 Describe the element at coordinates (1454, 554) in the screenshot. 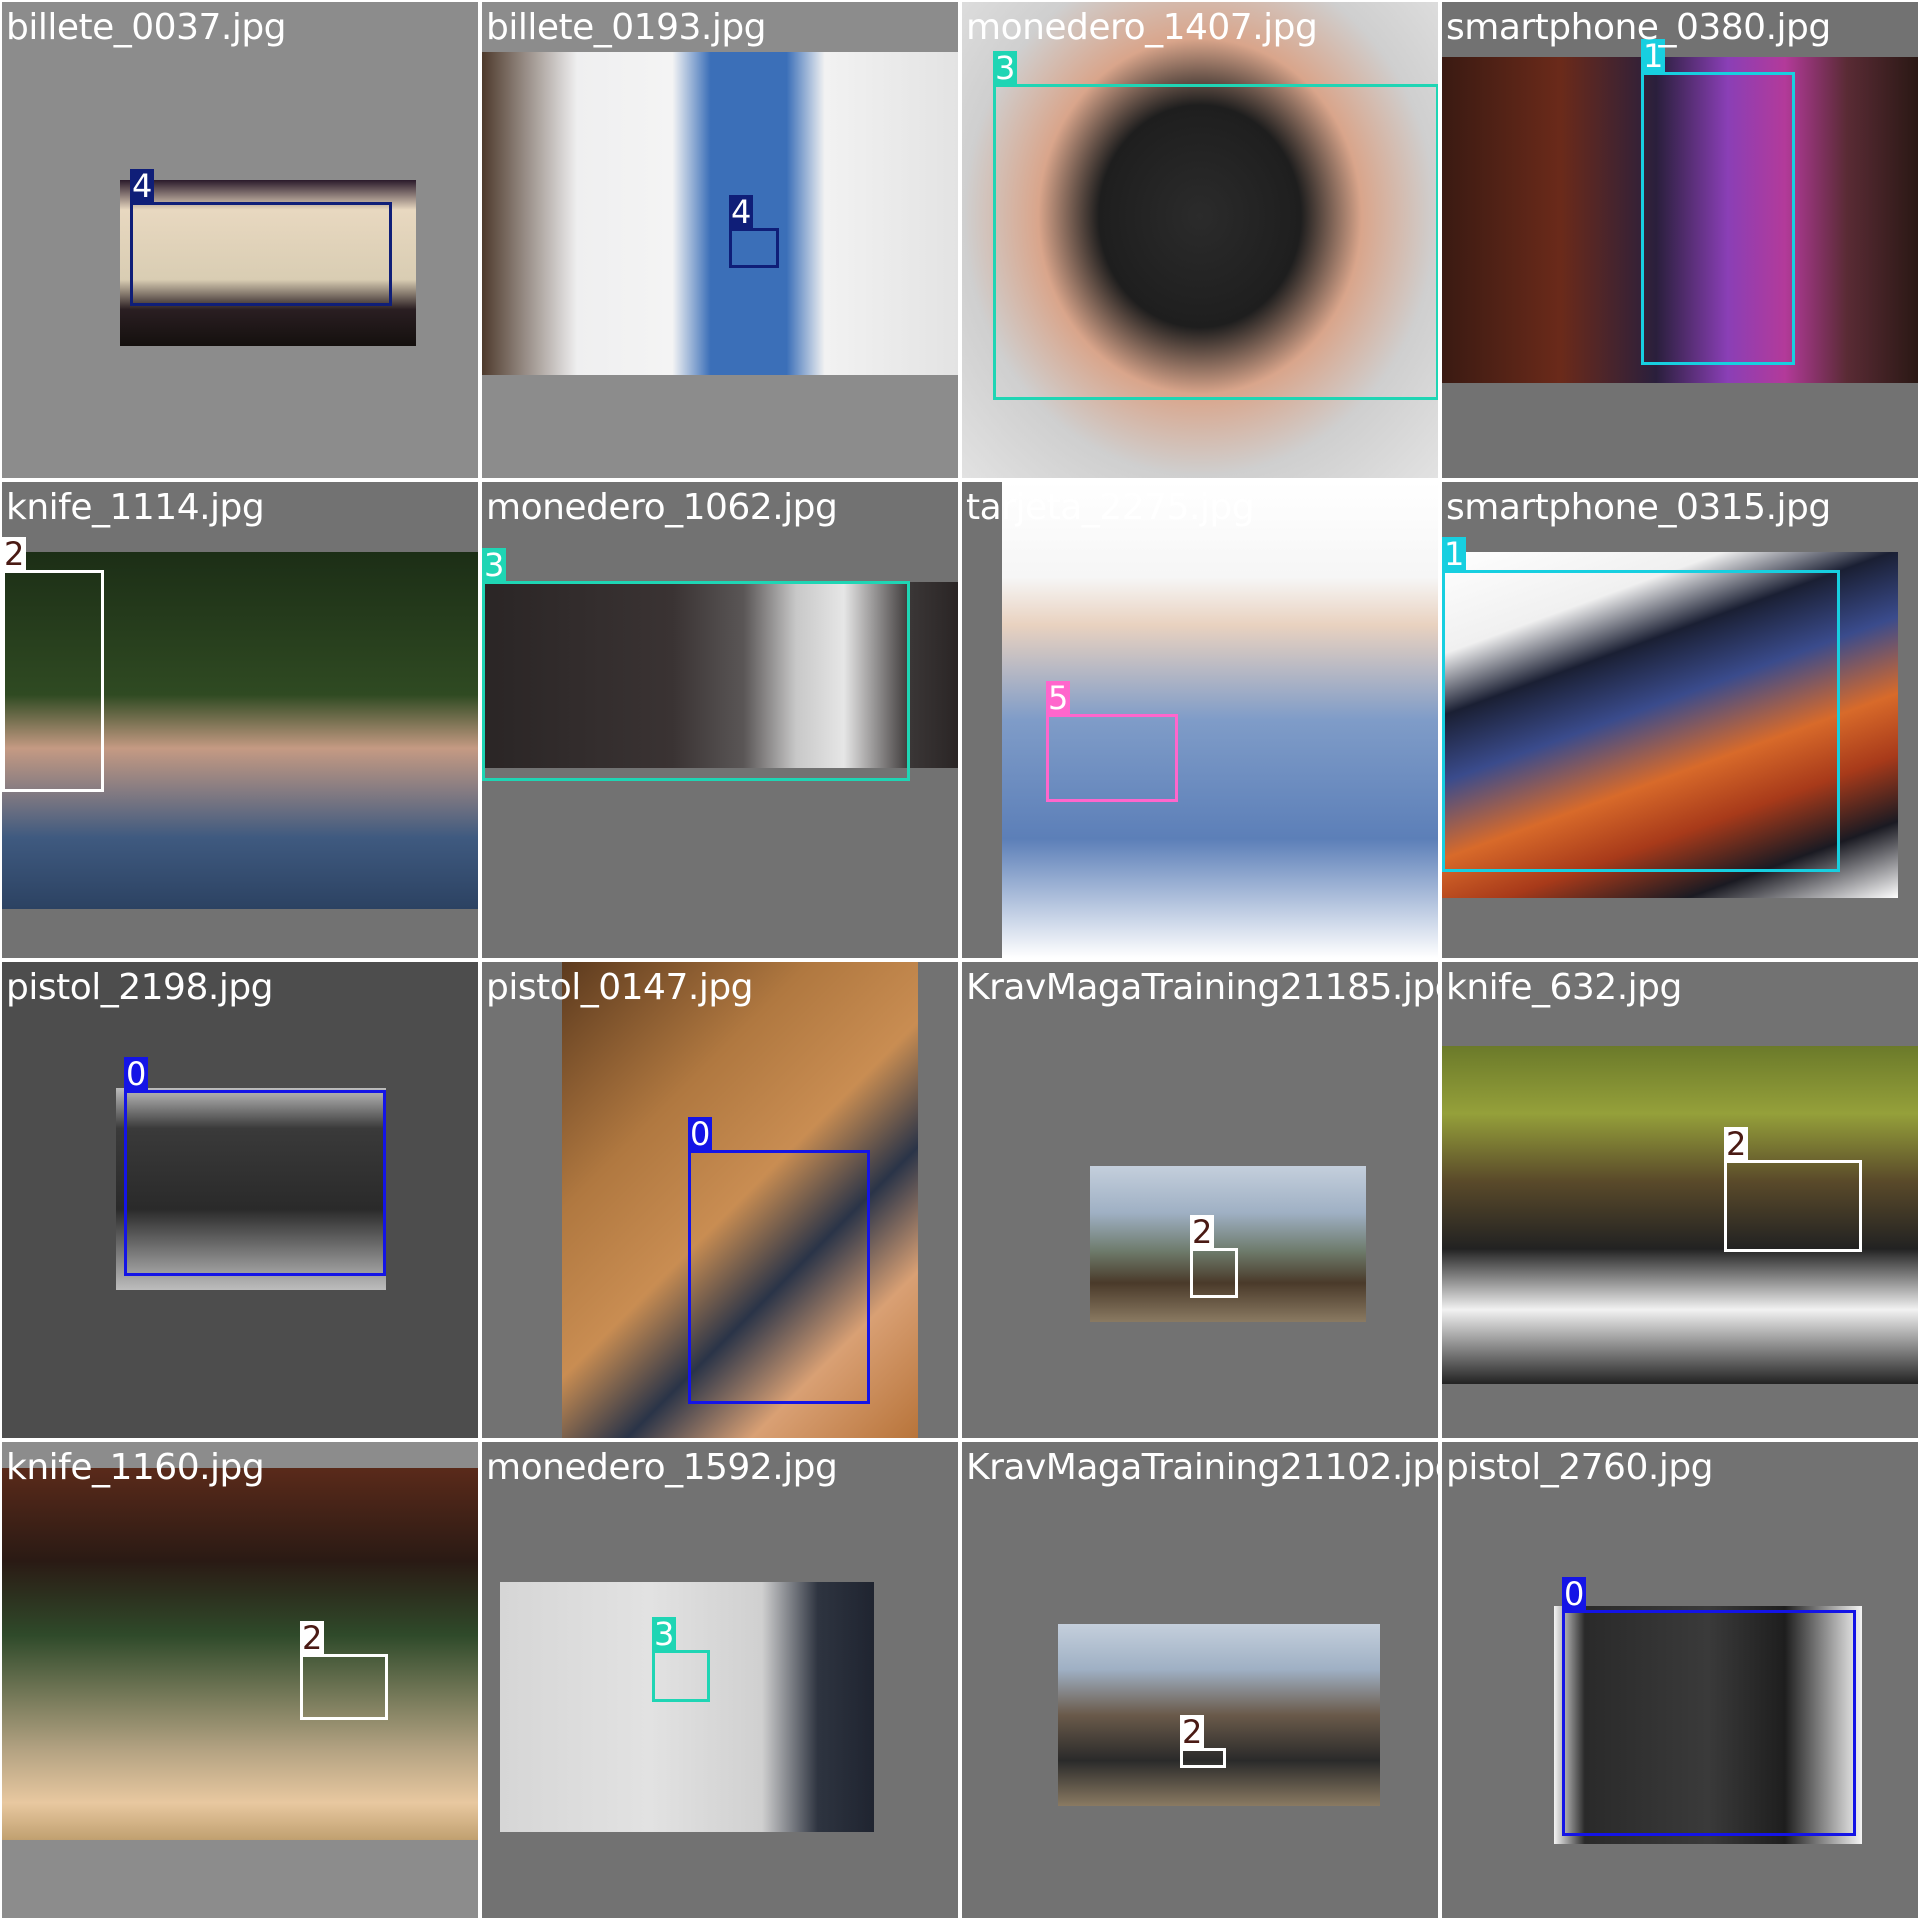

I see `class-label: 1` at that location.